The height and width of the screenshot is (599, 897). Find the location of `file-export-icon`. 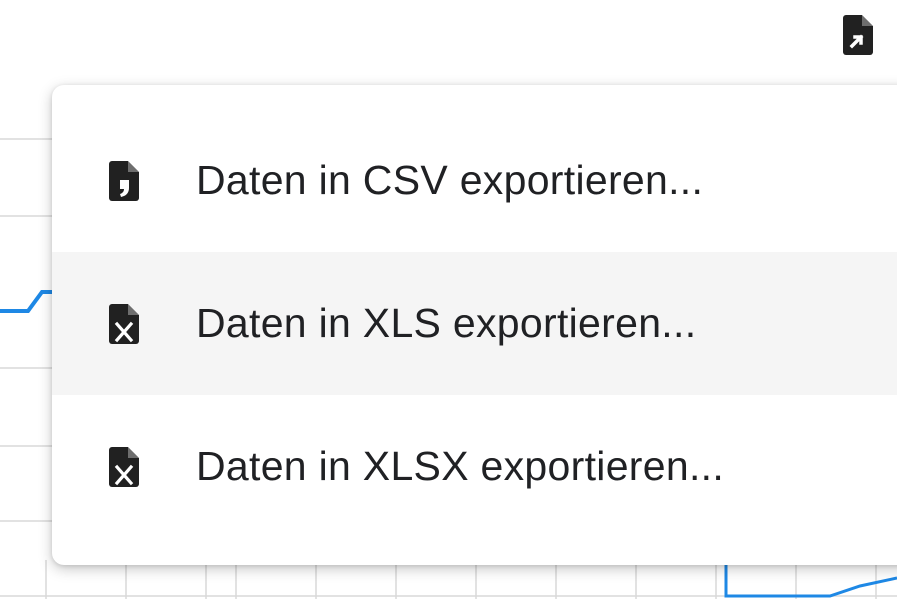

file-export-icon is located at coordinates (858, 35).